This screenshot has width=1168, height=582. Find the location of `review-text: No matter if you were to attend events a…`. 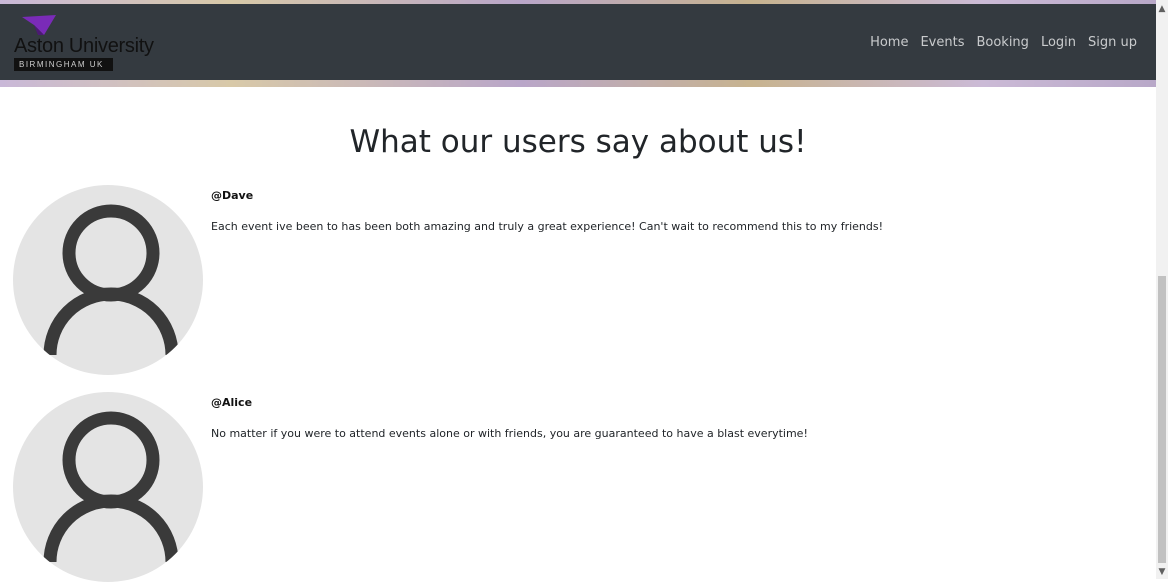

review-text: No matter if you were to attend events a… is located at coordinates (509, 433).